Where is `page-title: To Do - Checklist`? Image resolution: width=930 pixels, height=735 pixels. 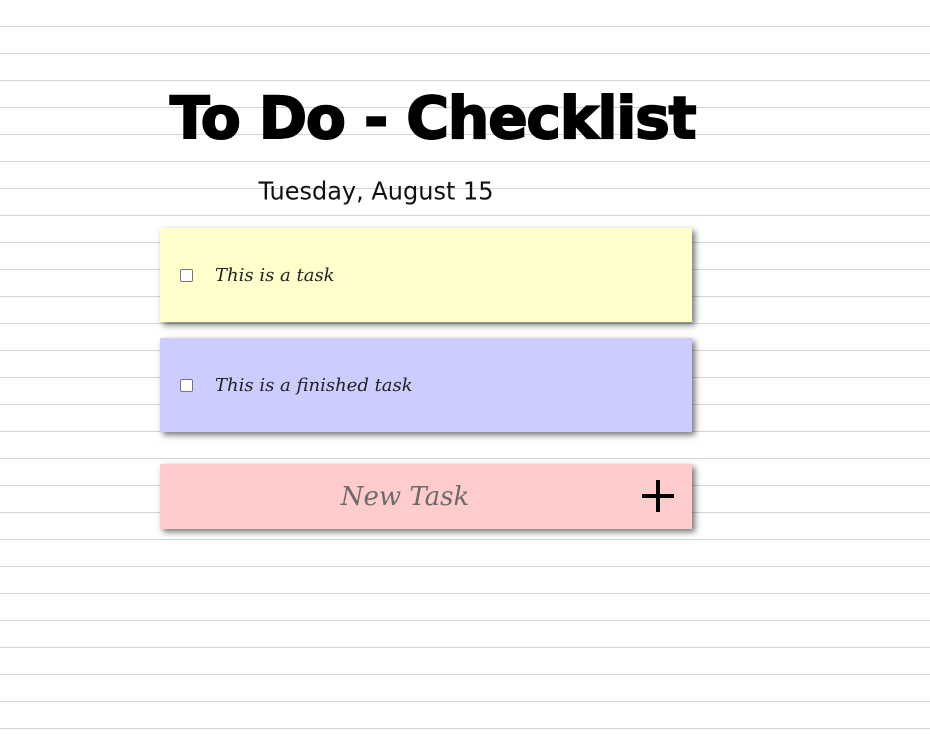
page-title: To Do - Checklist is located at coordinates (433, 118).